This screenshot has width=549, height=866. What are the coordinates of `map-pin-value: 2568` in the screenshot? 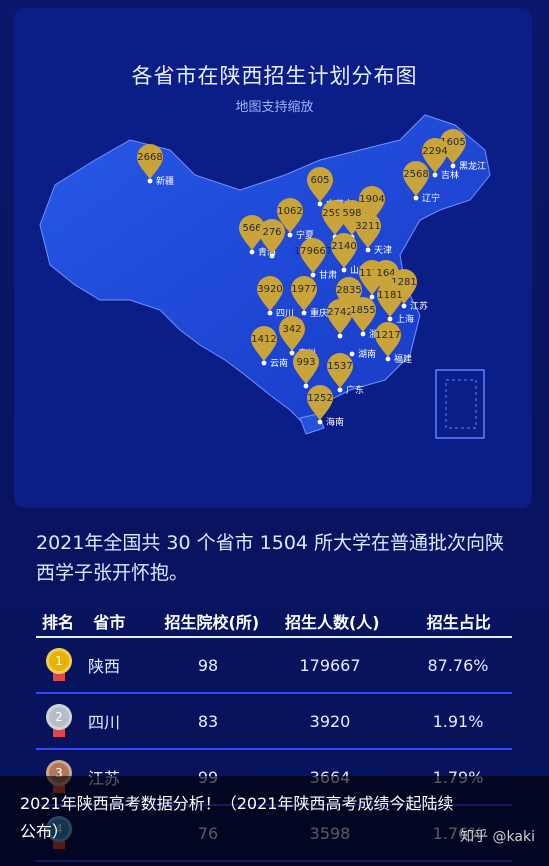 It's located at (415, 174).